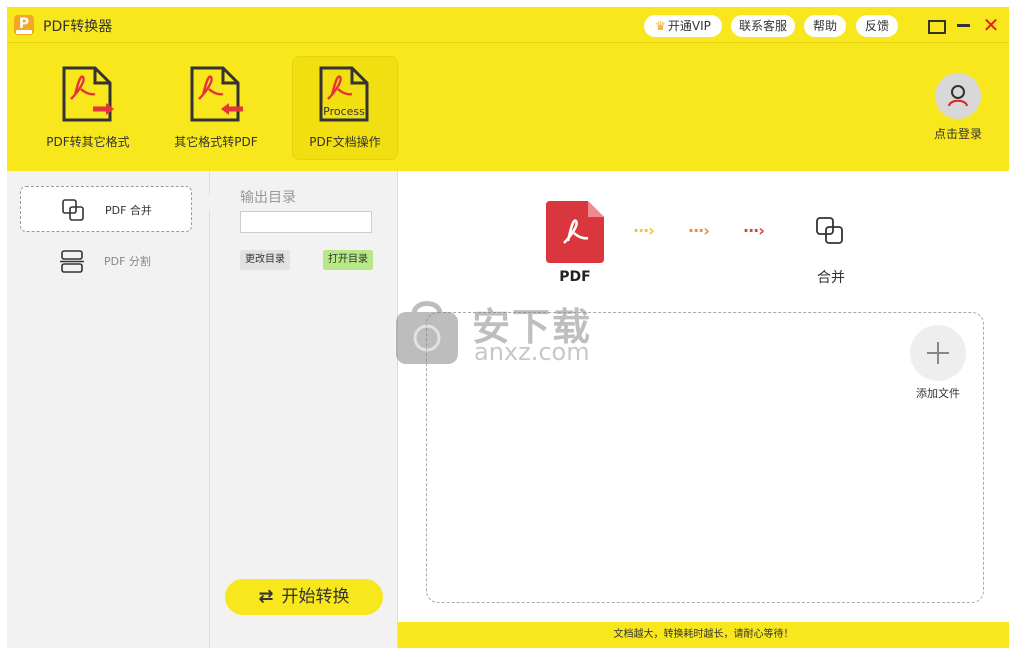 This screenshot has width=1014, height=655. I want to click on pdf-import-icon, so click(216, 94).